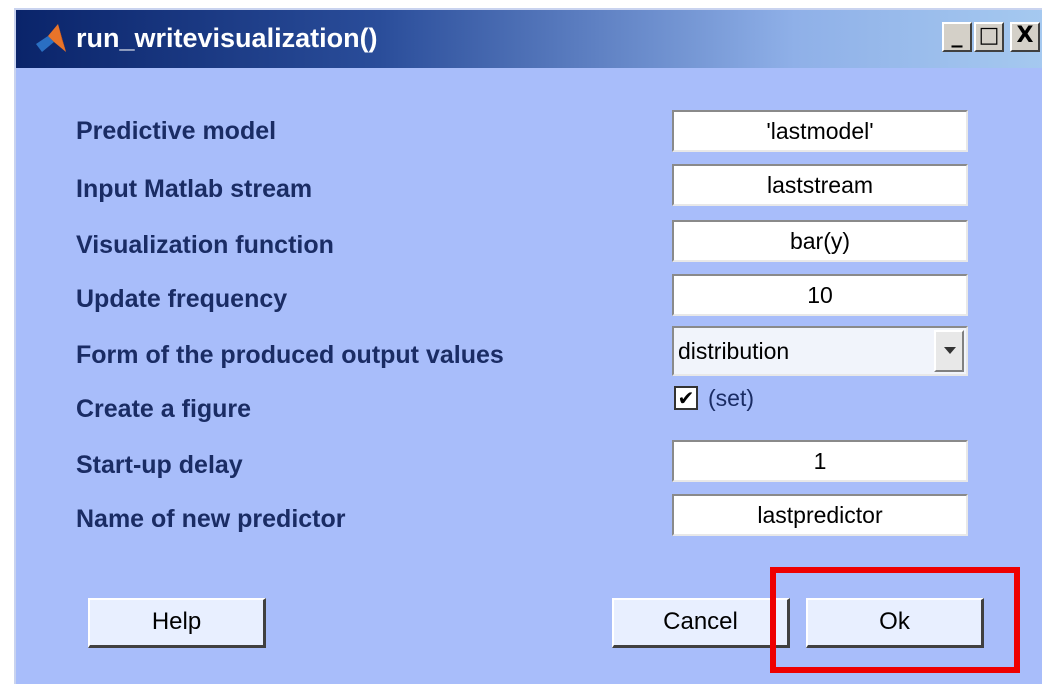  What do you see at coordinates (227, 38) in the screenshot?
I see `window-title: run_writevisualization()` at bounding box center [227, 38].